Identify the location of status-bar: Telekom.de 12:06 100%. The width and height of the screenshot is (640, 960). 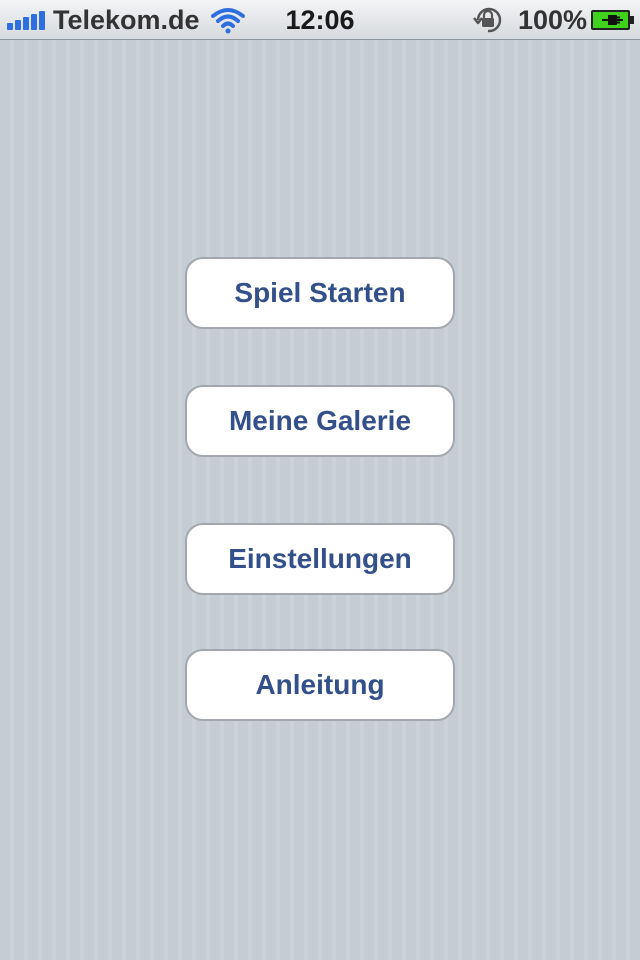
(320, 20).